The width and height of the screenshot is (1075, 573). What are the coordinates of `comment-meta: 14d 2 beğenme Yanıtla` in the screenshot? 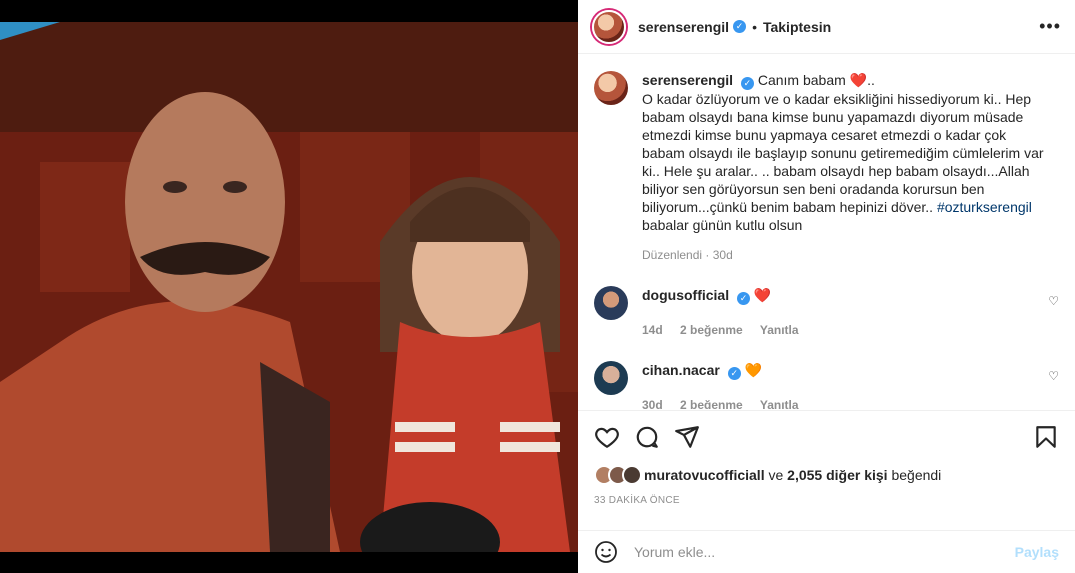 It's located at (832, 330).